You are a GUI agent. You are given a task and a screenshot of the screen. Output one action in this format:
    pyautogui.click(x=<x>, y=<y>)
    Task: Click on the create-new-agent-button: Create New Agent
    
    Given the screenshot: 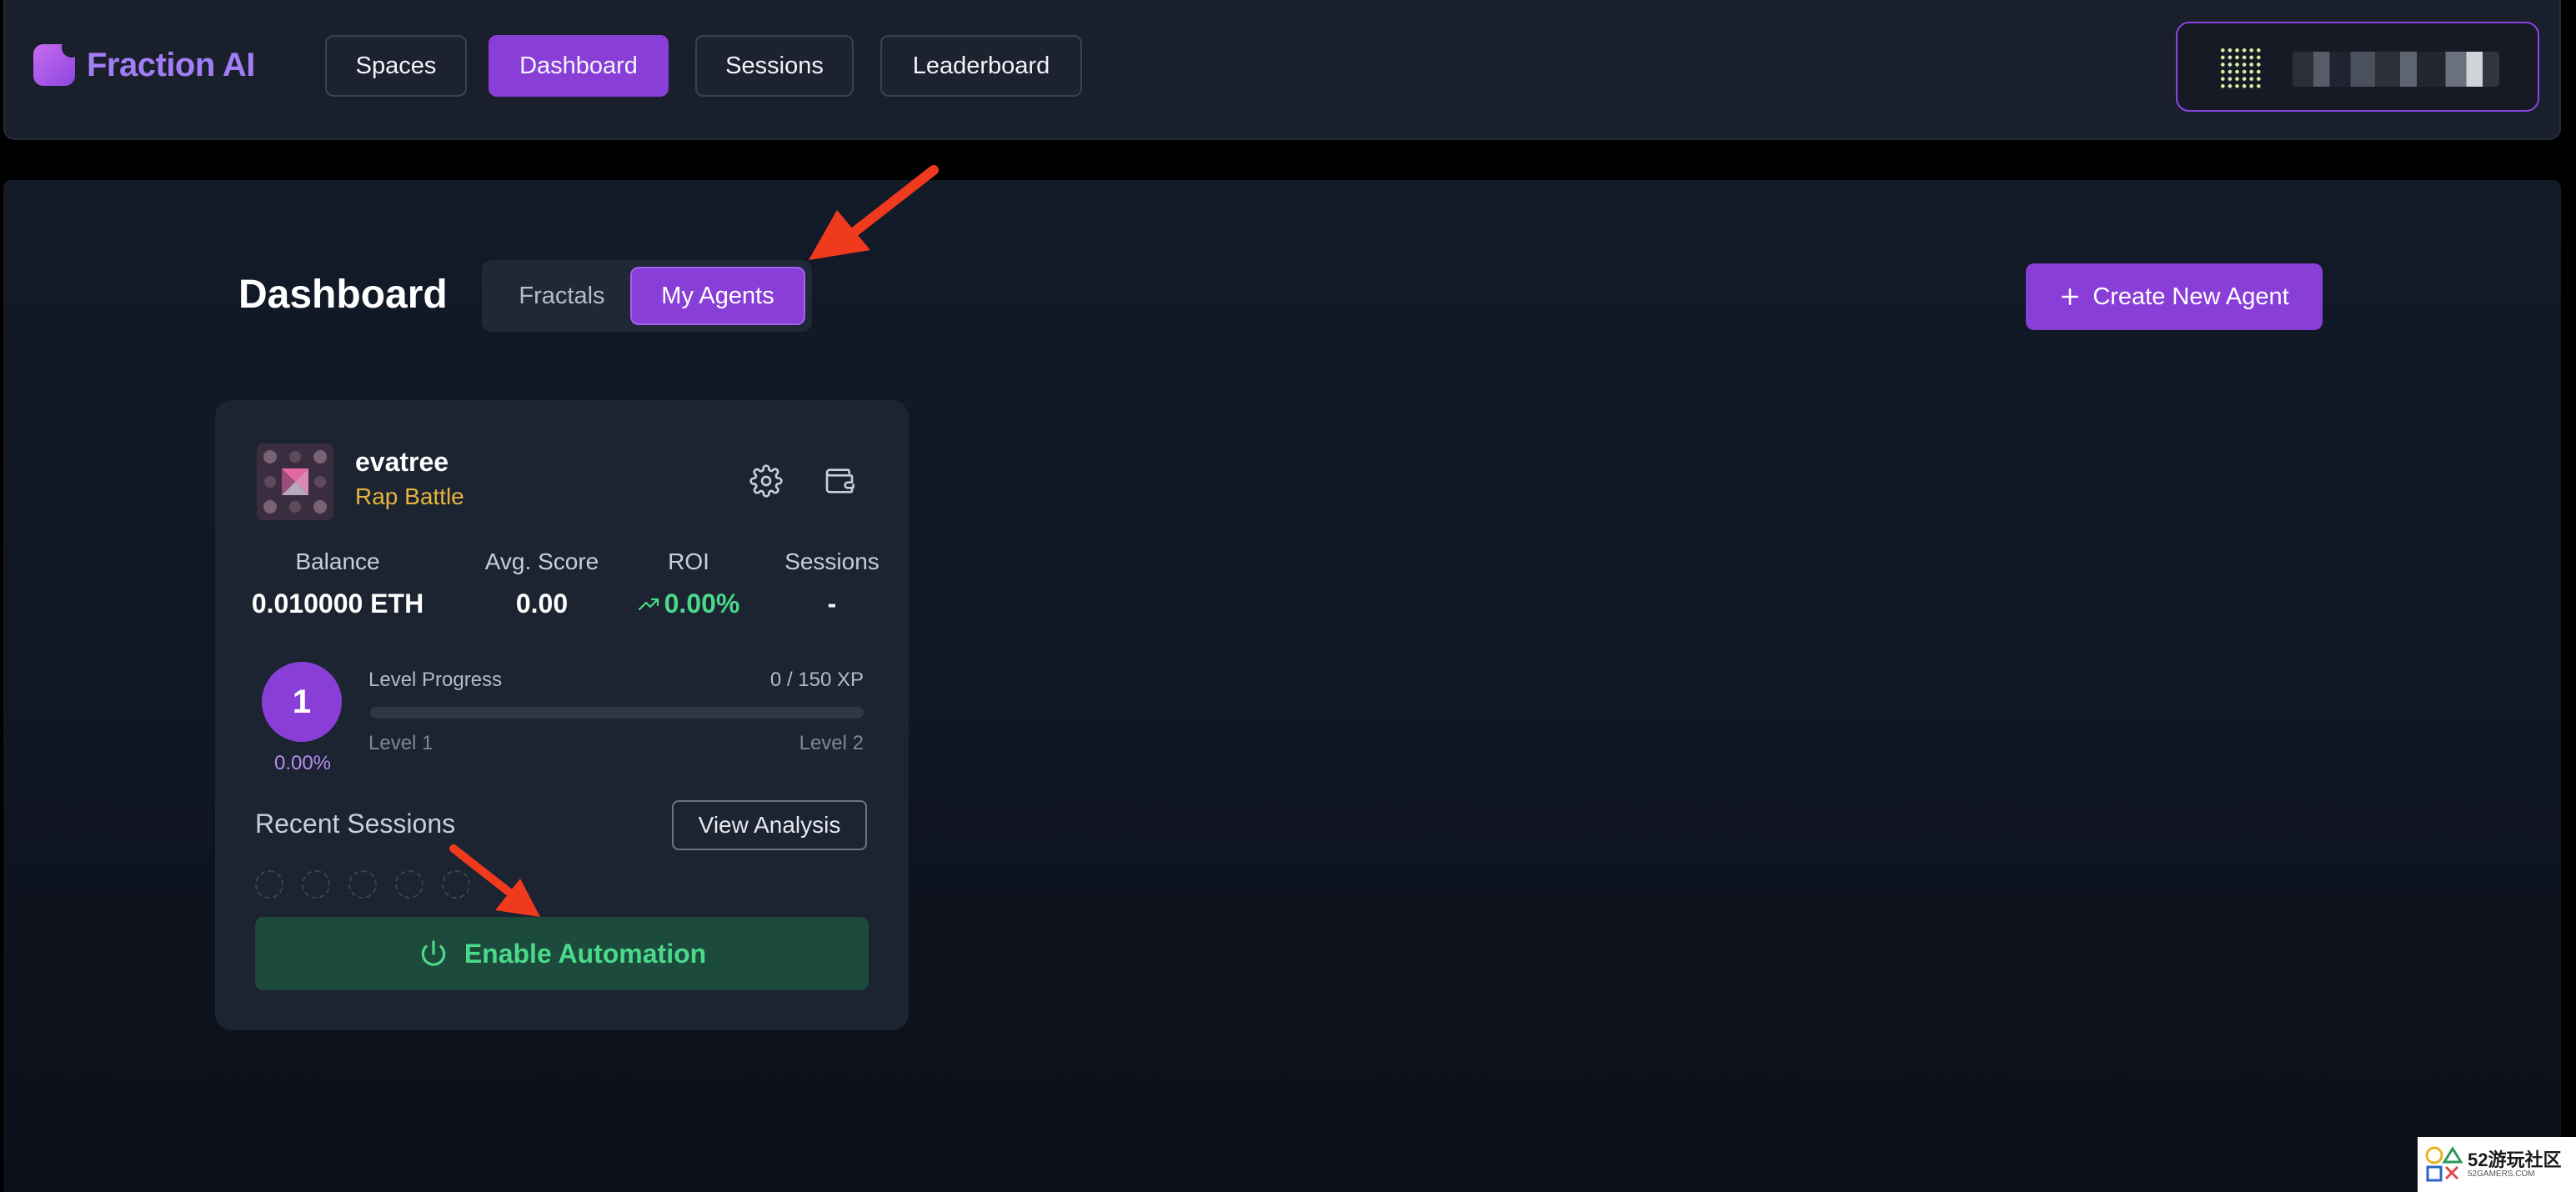 What is the action you would take?
    pyautogui.click(x=2174, y=296)
    